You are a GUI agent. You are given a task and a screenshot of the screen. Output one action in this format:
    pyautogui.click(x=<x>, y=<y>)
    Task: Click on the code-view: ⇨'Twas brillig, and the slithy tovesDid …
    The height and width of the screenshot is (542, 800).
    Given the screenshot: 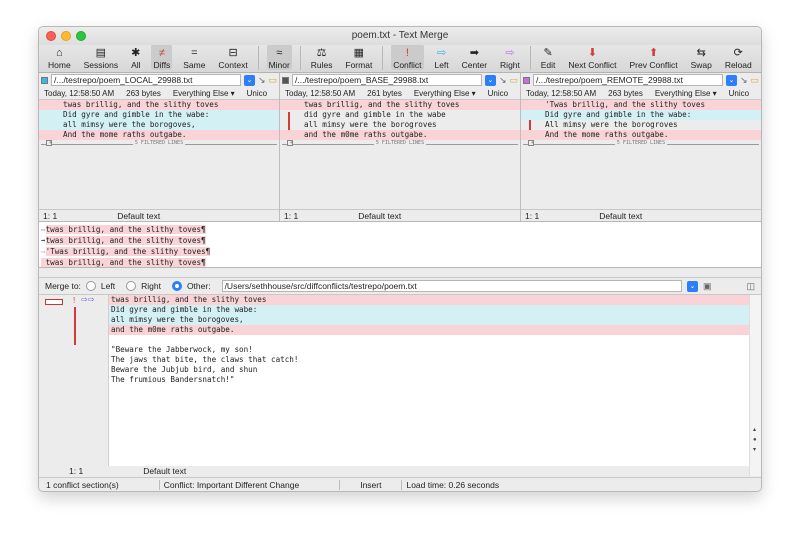 What is the action you would take?
    pyautogui.click(x=641, y=154)
    